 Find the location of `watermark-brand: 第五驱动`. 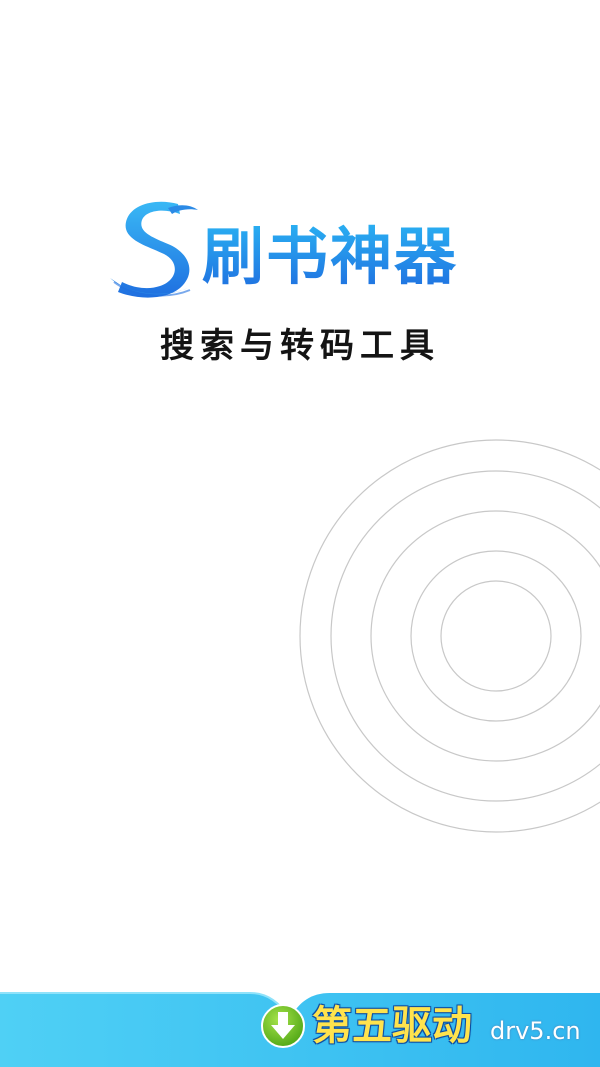

watermark-brand: 第五驱动 is located at coordinates (392, 1026).